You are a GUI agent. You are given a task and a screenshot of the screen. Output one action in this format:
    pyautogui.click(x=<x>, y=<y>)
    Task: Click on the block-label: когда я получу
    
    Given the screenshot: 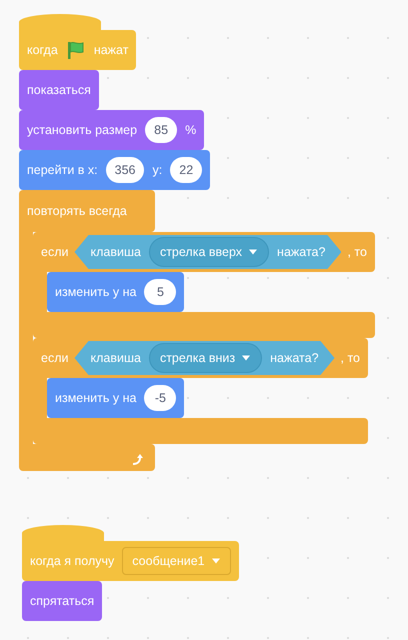 What is the action you would take?
    pyautogui.click(x=72, y=561)
    